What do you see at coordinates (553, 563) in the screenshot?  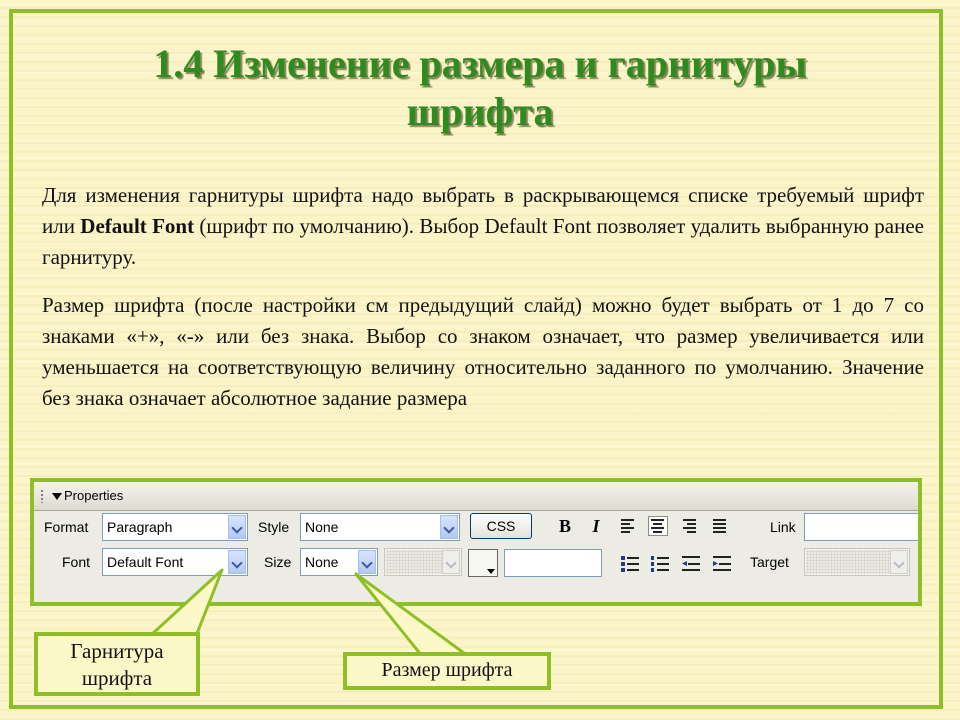 I see `color-hex-input` at bounding box center [553, 563].